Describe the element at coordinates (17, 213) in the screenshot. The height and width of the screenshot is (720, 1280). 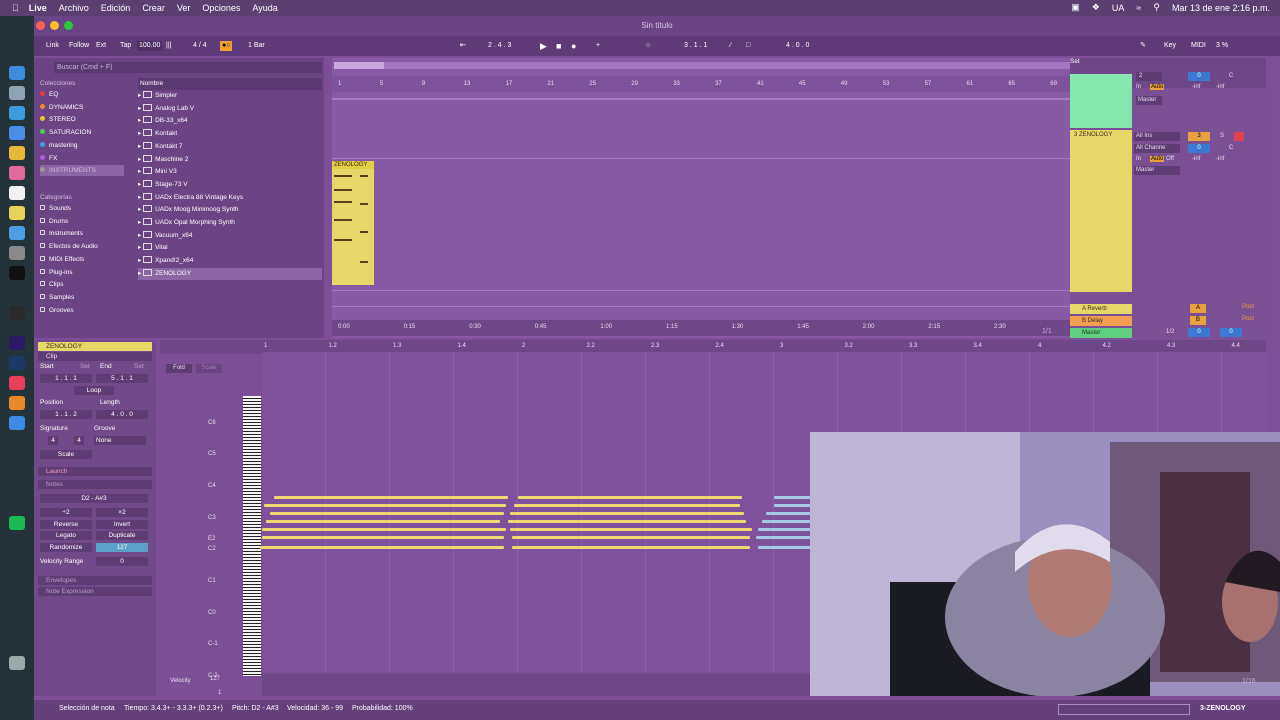
I see `notes-icon` at that location.